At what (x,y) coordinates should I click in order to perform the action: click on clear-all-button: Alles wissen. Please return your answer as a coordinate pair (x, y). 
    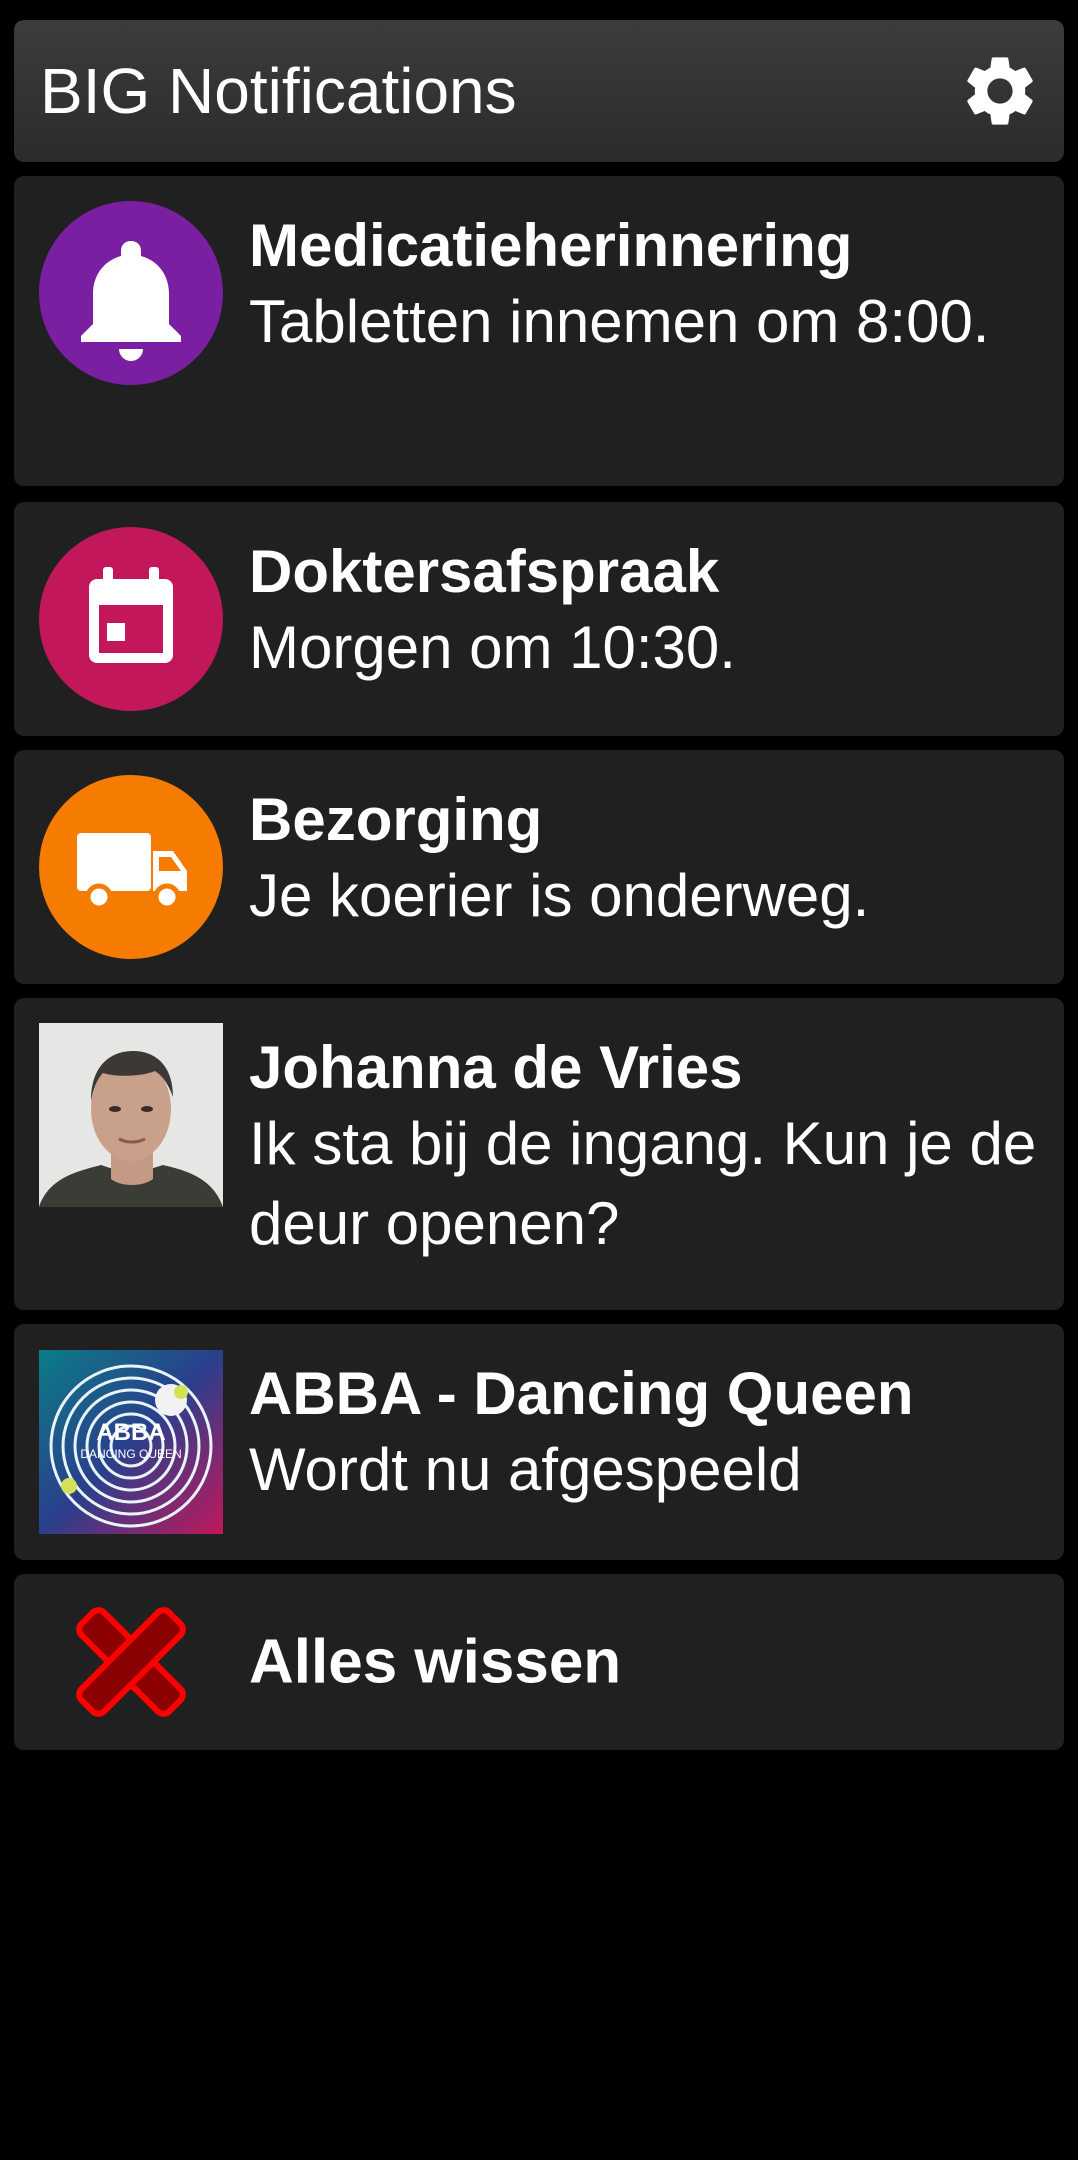
    Looking at the image, I should click on (539, 1662).